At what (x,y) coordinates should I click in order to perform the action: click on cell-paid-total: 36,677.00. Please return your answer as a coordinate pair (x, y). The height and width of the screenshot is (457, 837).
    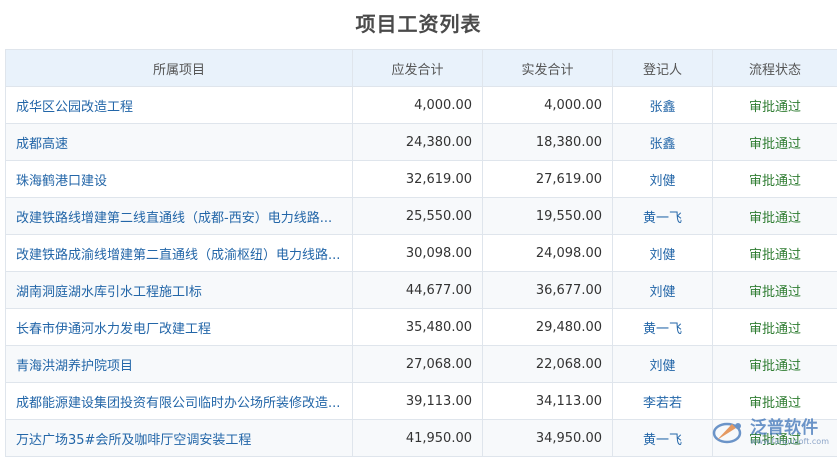
    Looking at the image, I should click on (548, 290).